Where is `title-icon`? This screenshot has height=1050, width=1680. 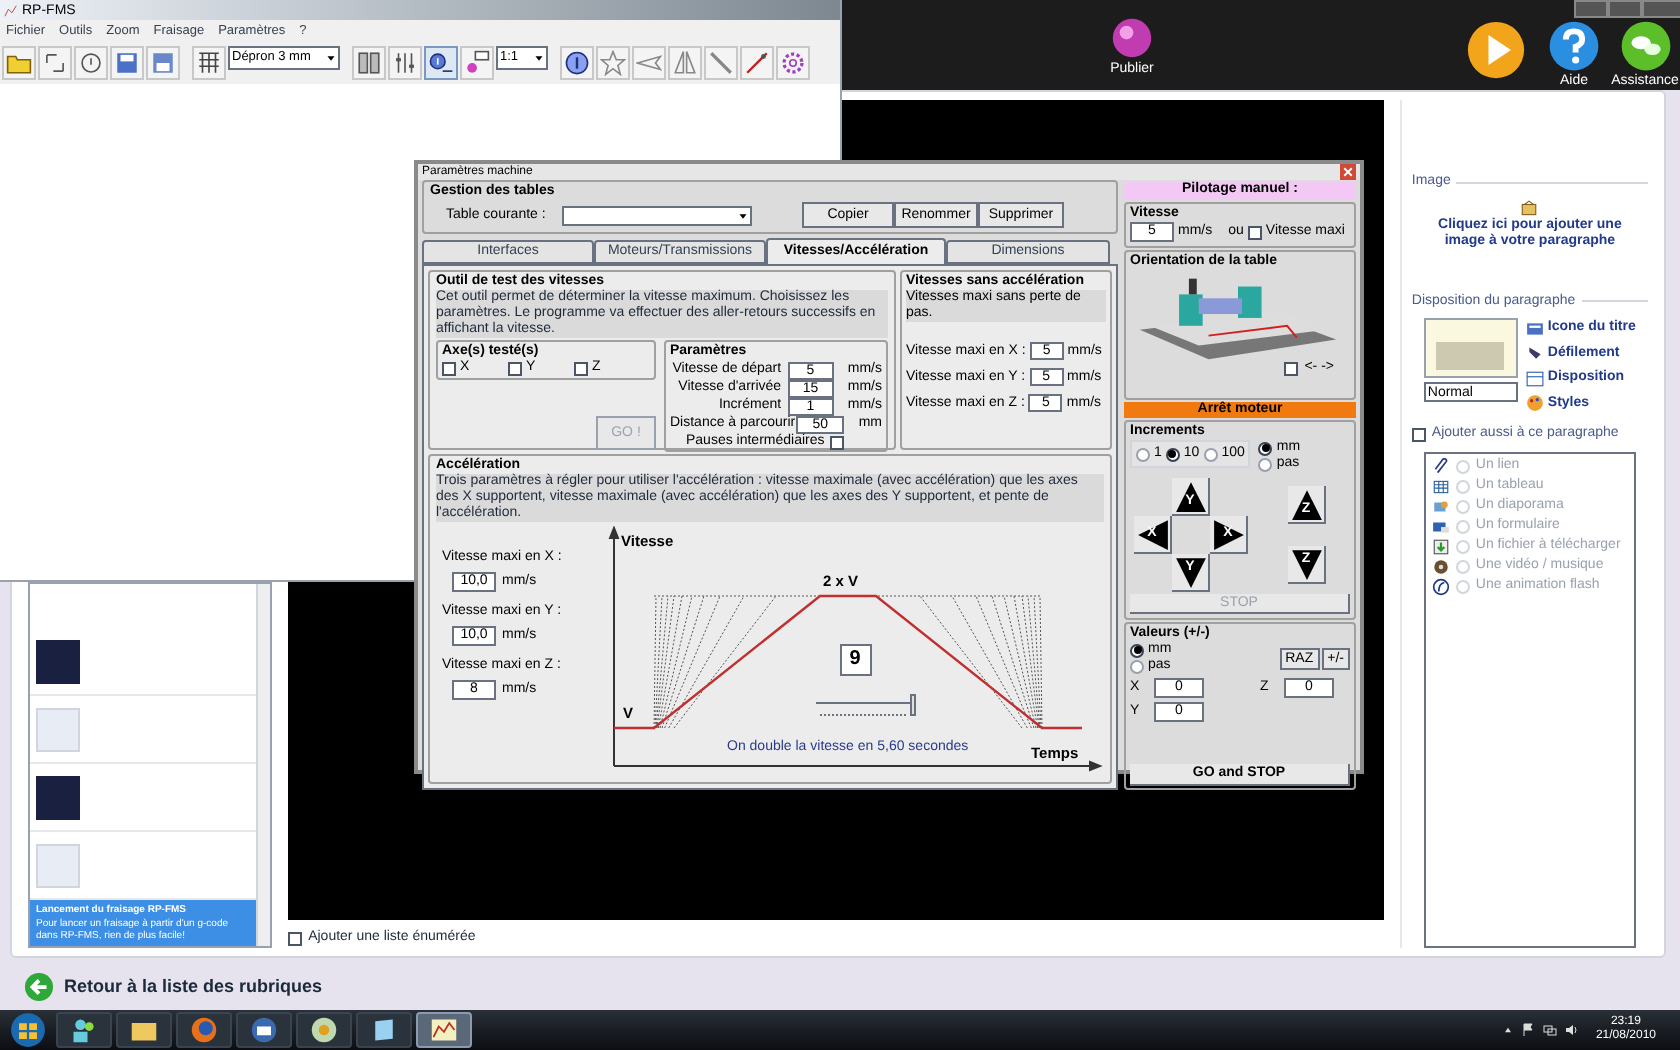 title-icon is located at coordinates (1534, 328).